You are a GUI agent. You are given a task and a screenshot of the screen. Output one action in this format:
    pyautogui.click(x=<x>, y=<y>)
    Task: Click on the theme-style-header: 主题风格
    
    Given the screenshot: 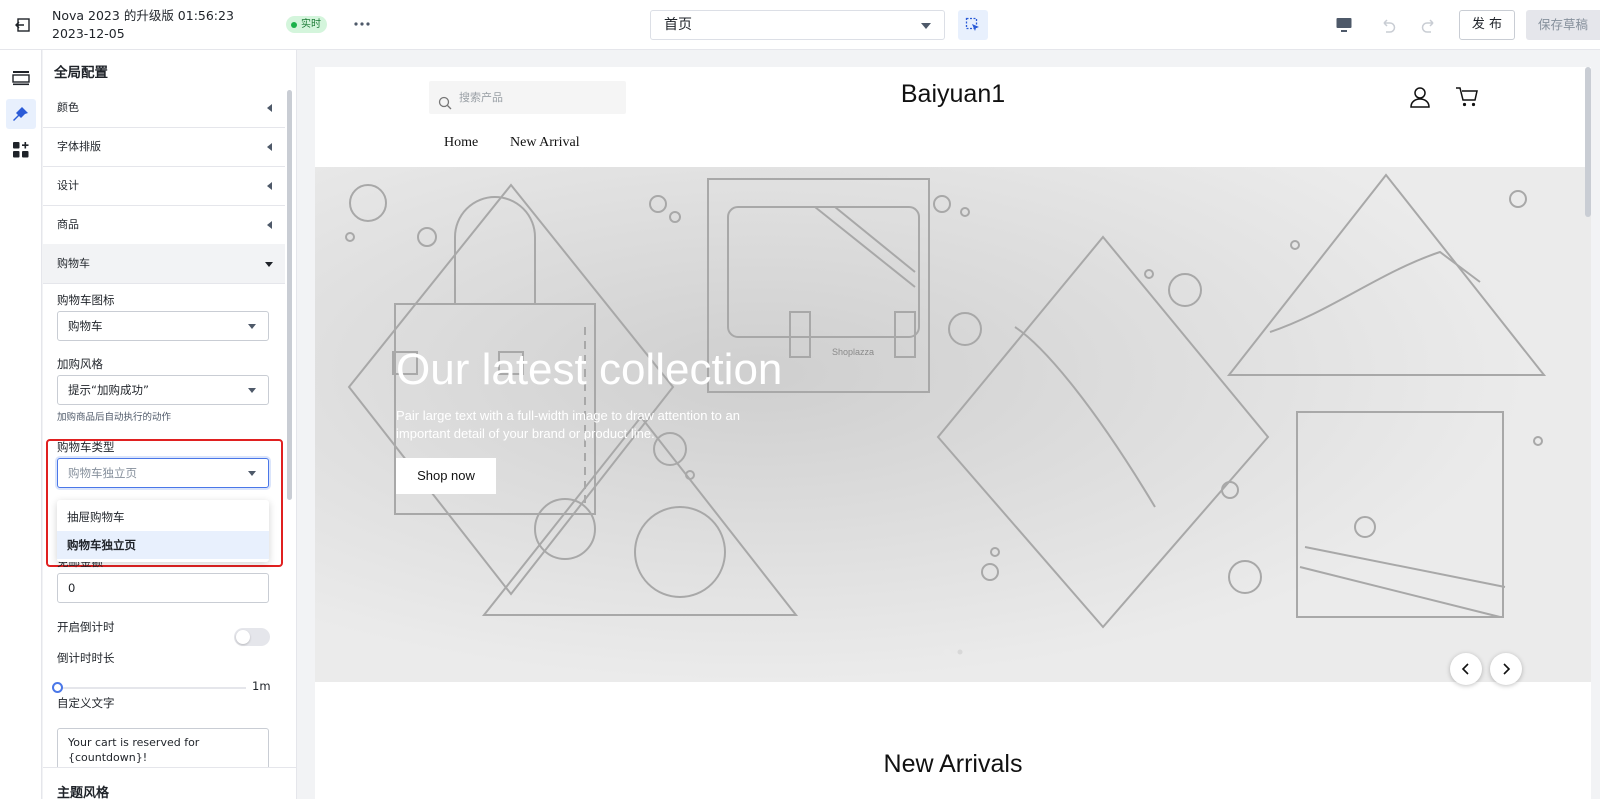 What is the action you would take?
    pyautogui.click(x=169, y=783)
    